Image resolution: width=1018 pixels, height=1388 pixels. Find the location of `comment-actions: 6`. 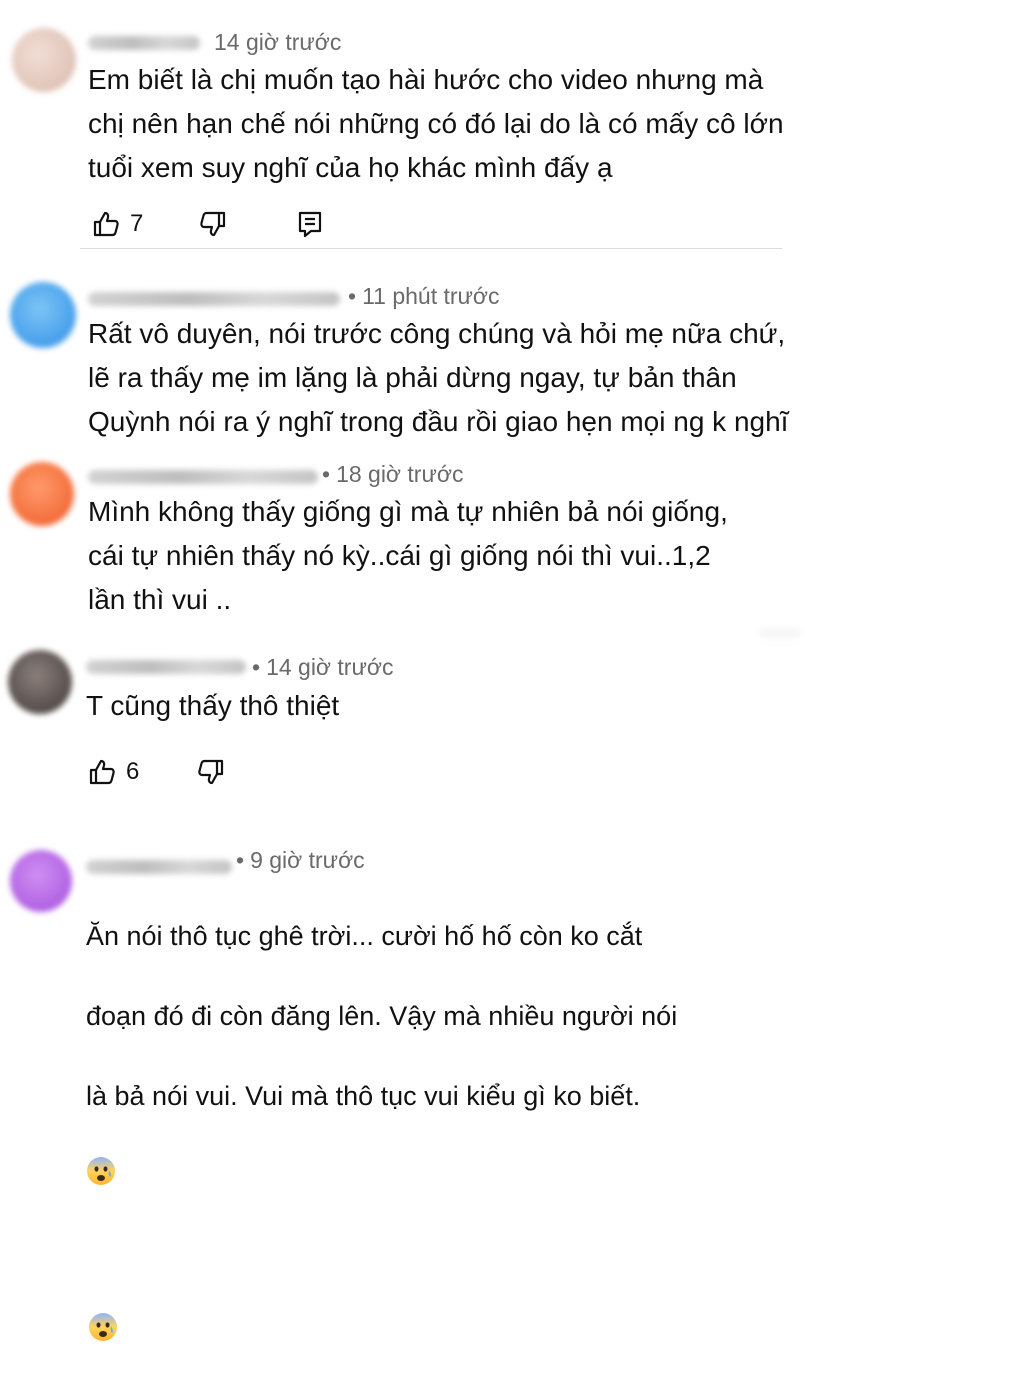

comment-actions: 6 is located at coordinates (156, 772).